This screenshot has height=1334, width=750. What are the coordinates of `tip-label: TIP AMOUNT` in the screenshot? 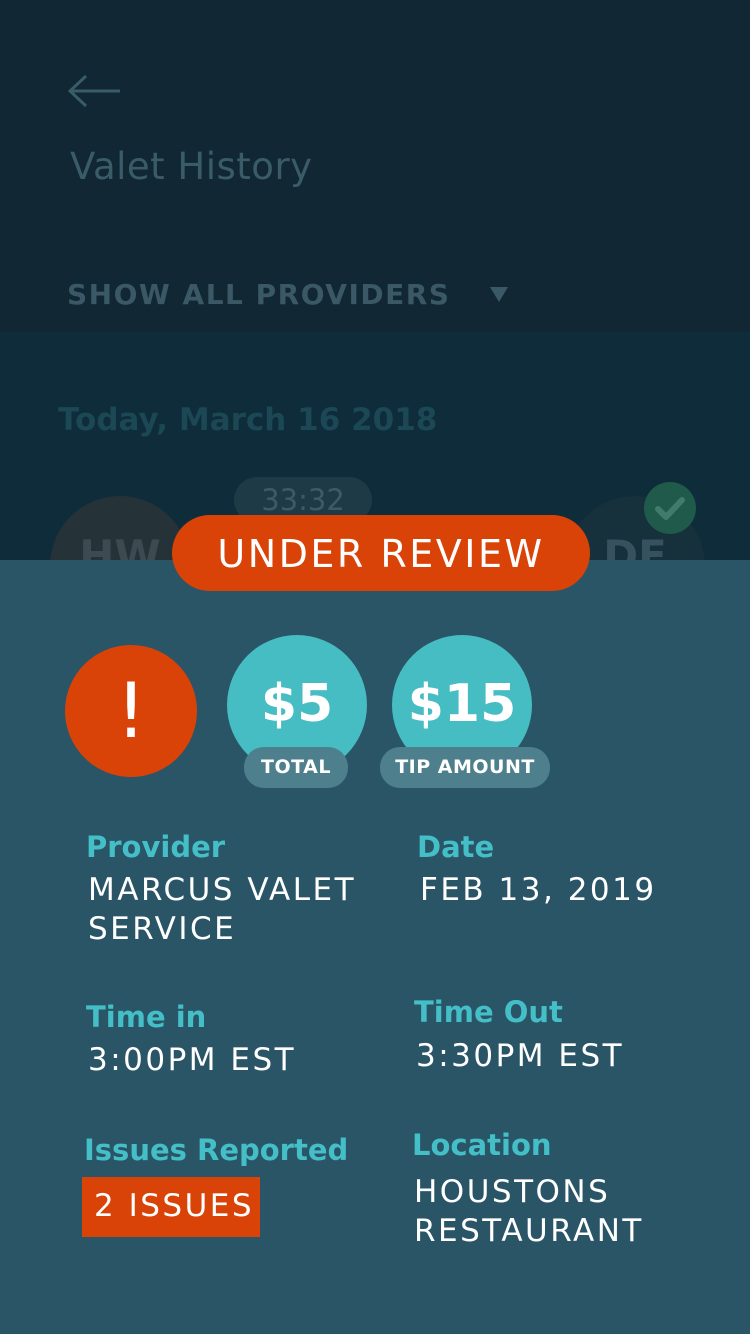 It's located at (465, 767).